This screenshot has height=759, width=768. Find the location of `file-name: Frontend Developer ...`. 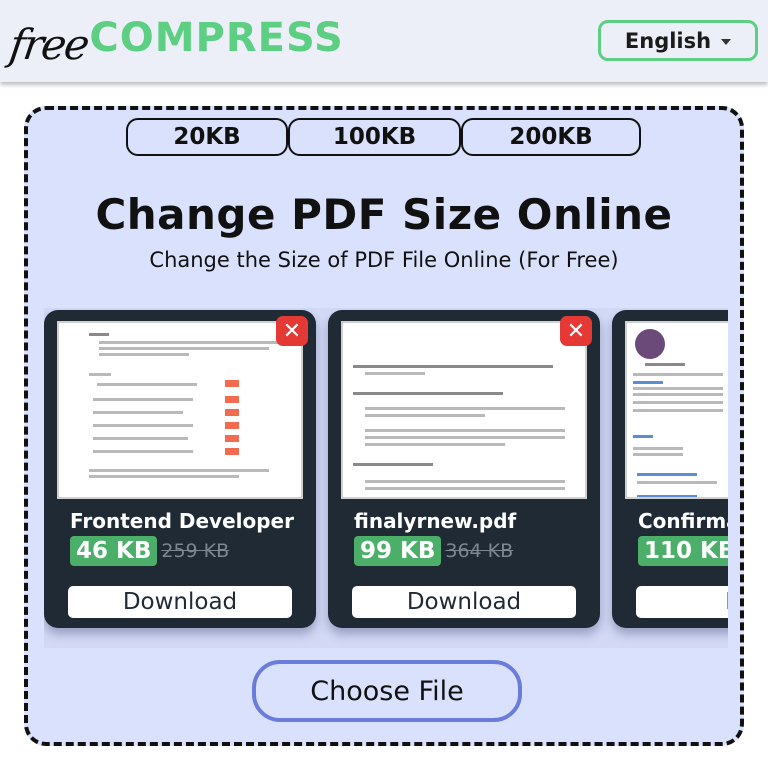

file-name: Frontend Developer ... is located at coordinates (185, 521).